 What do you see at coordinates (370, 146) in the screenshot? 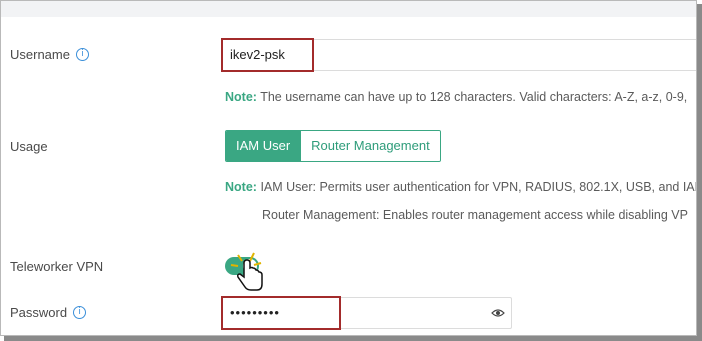
I see `usage-option-router-management: Router Management` at bounding box center [370, 146].